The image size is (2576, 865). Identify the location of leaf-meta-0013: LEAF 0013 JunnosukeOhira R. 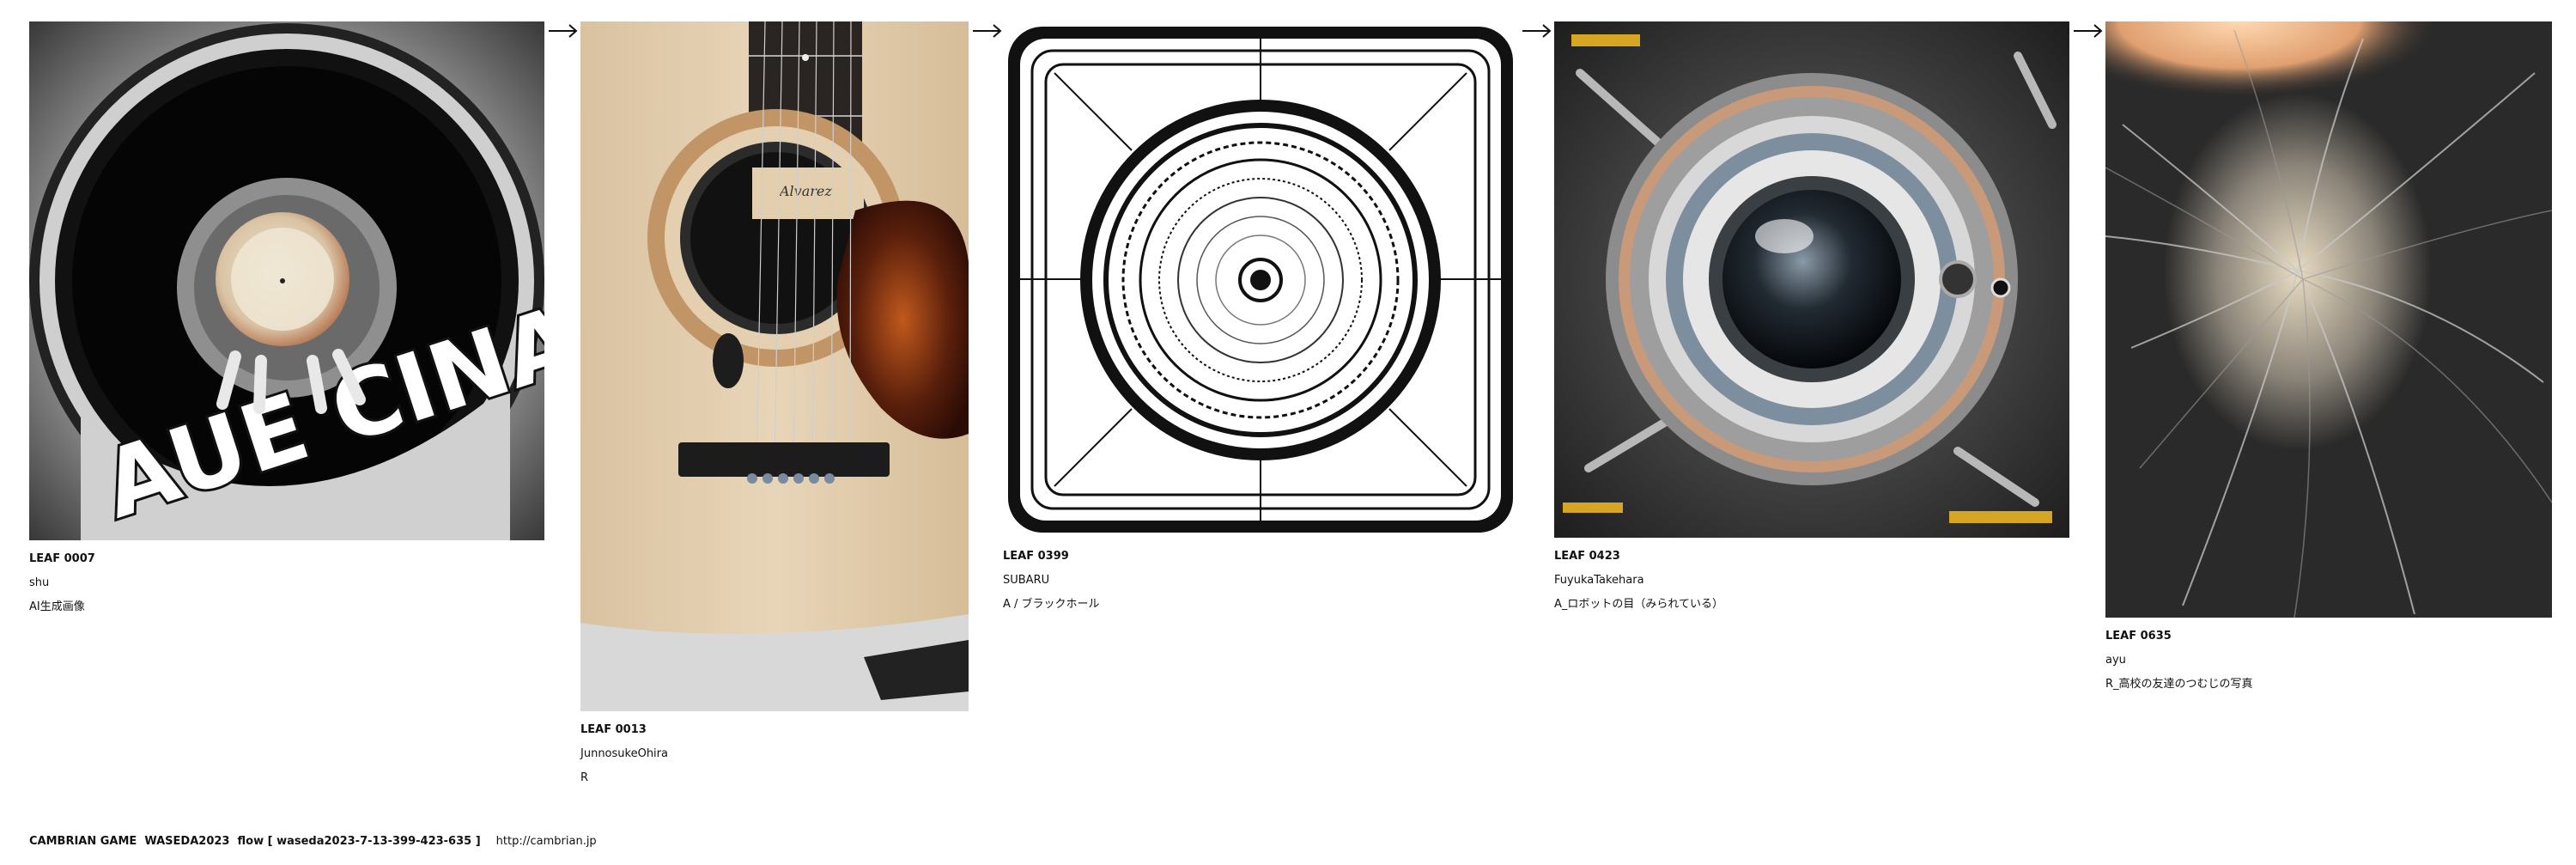
(775, 754).